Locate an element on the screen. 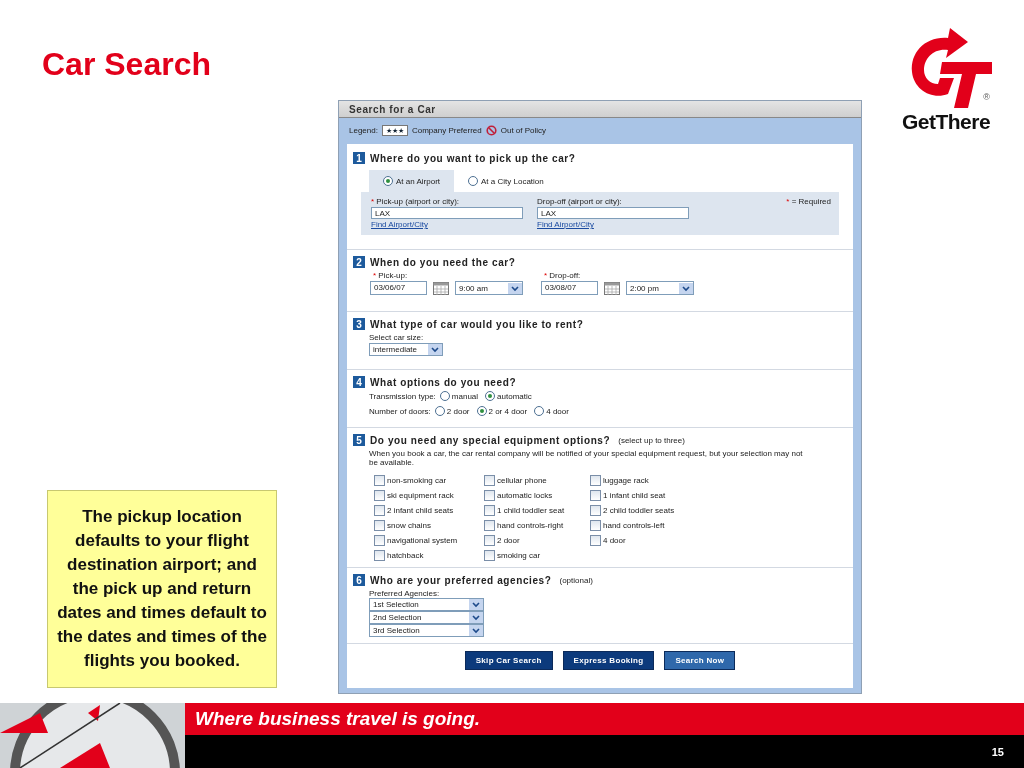 The width and height of the screenshot is (1024, 768). checkbox-label: snow chains is located at coordinates (409, 525).